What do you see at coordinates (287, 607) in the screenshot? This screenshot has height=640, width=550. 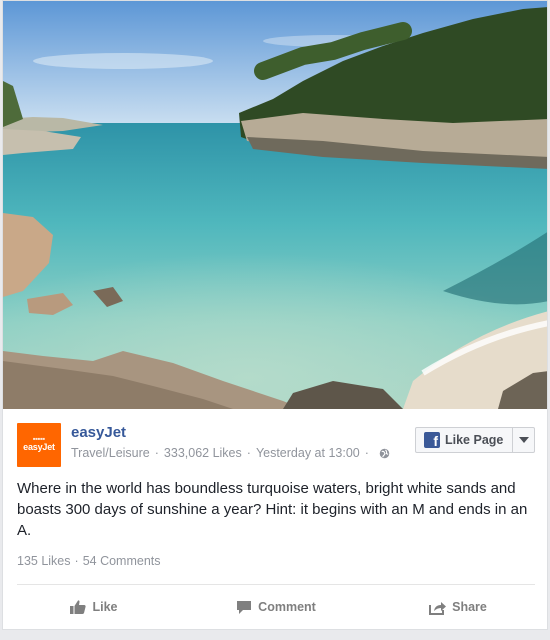 I see `comment-label: Comment` at bounding box center [287, 607].